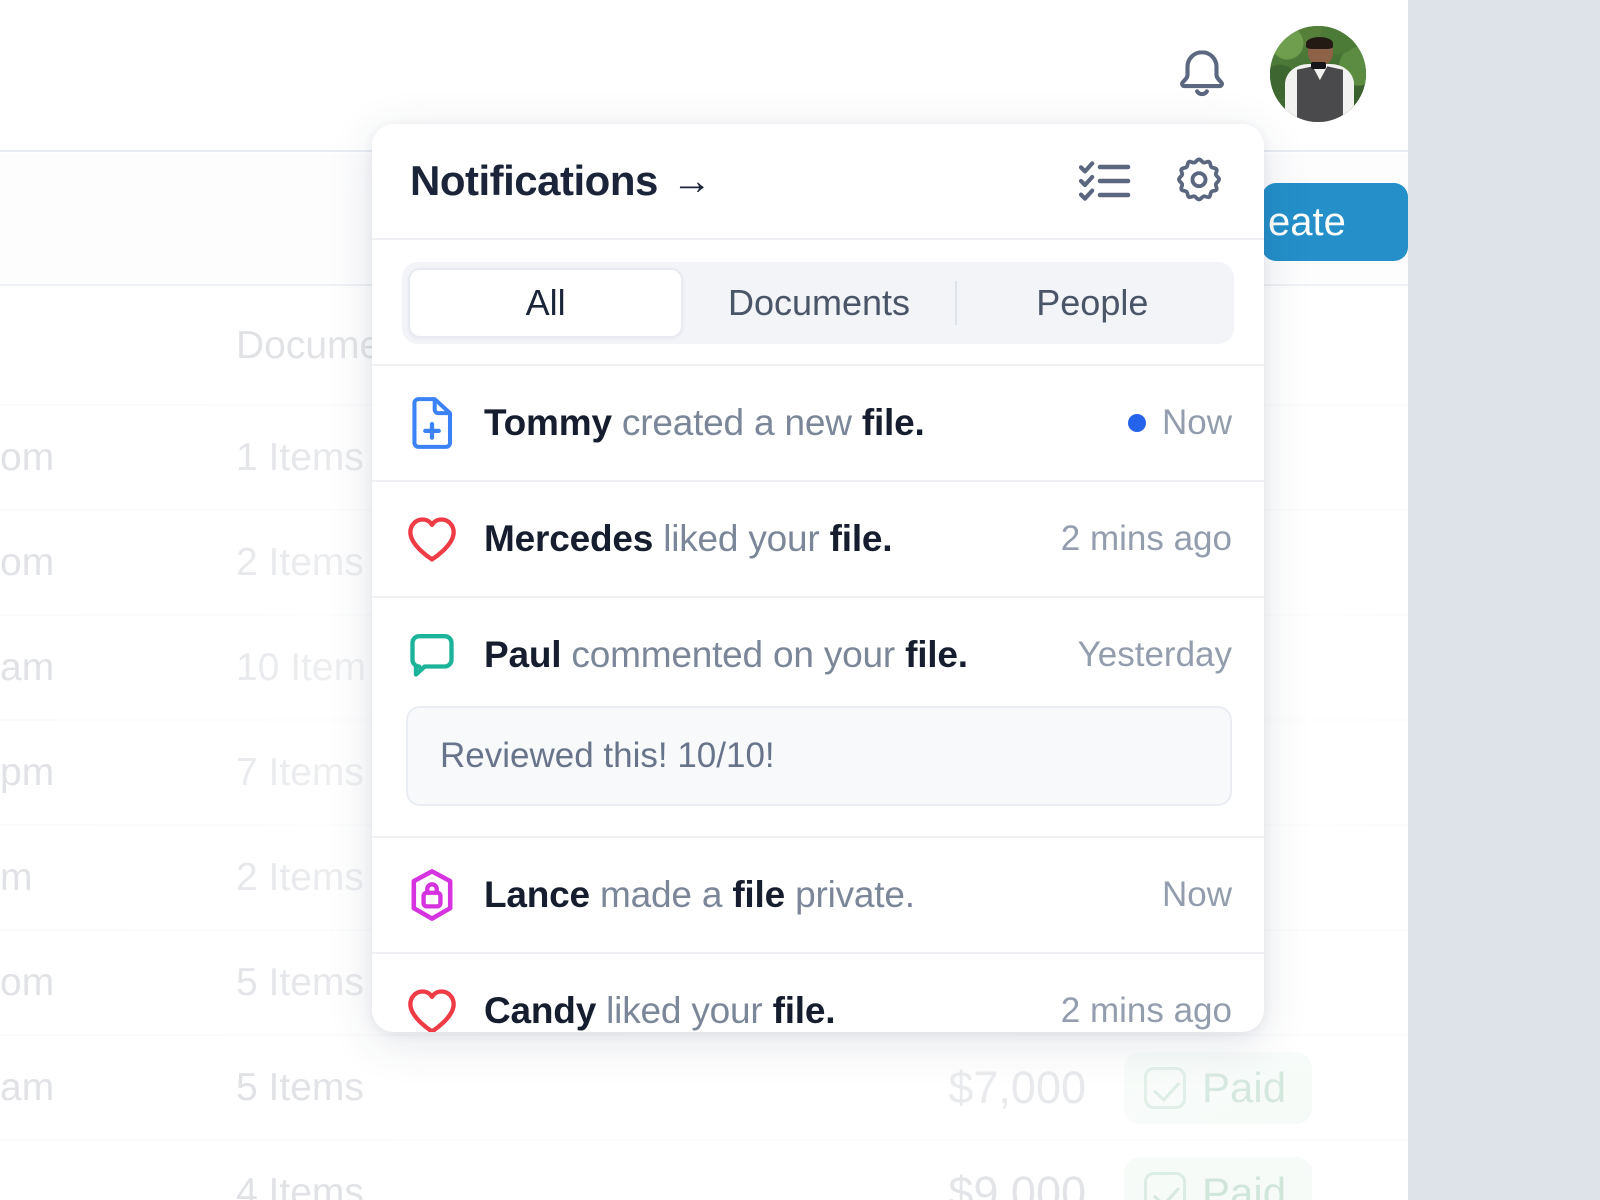  Describe the element at coordinates (1269, 74) in the screenshot. I see `topbar-right-actions` at that location.